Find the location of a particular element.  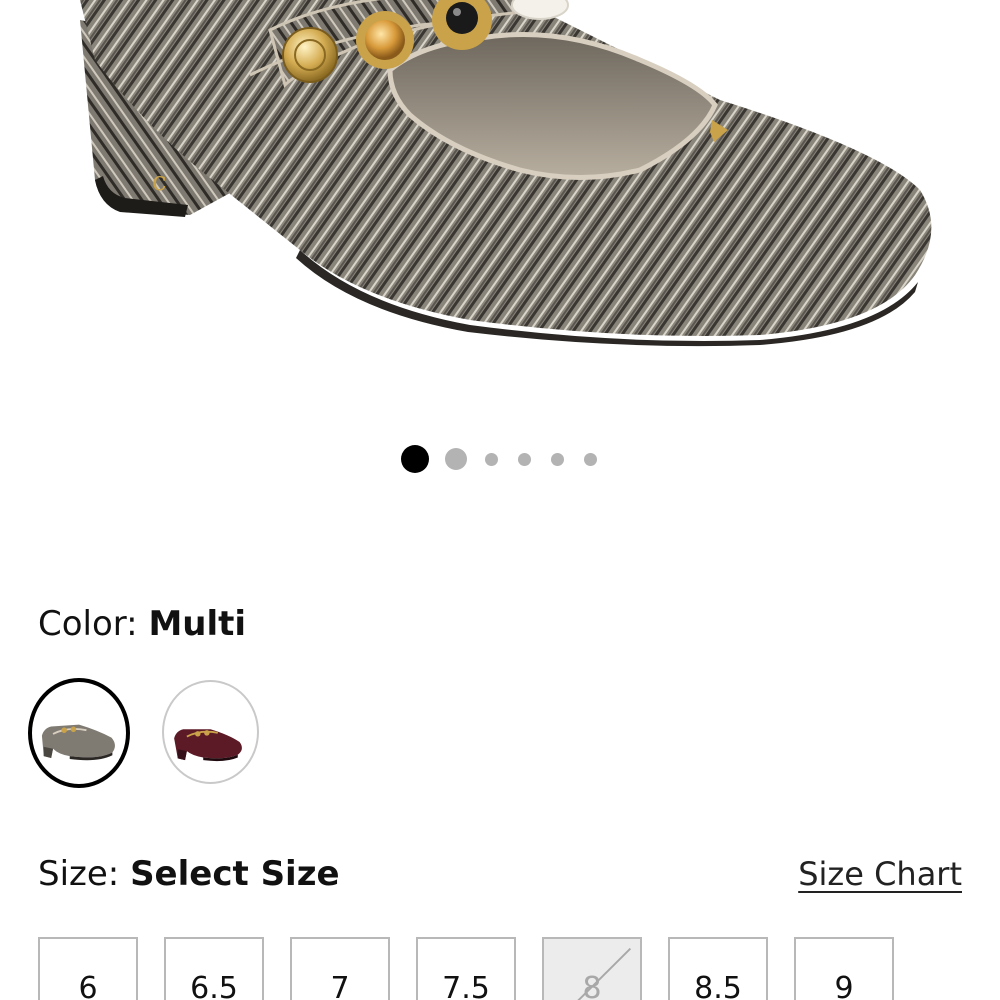

size-option-label: 8 is located at coordinates (592, 985).